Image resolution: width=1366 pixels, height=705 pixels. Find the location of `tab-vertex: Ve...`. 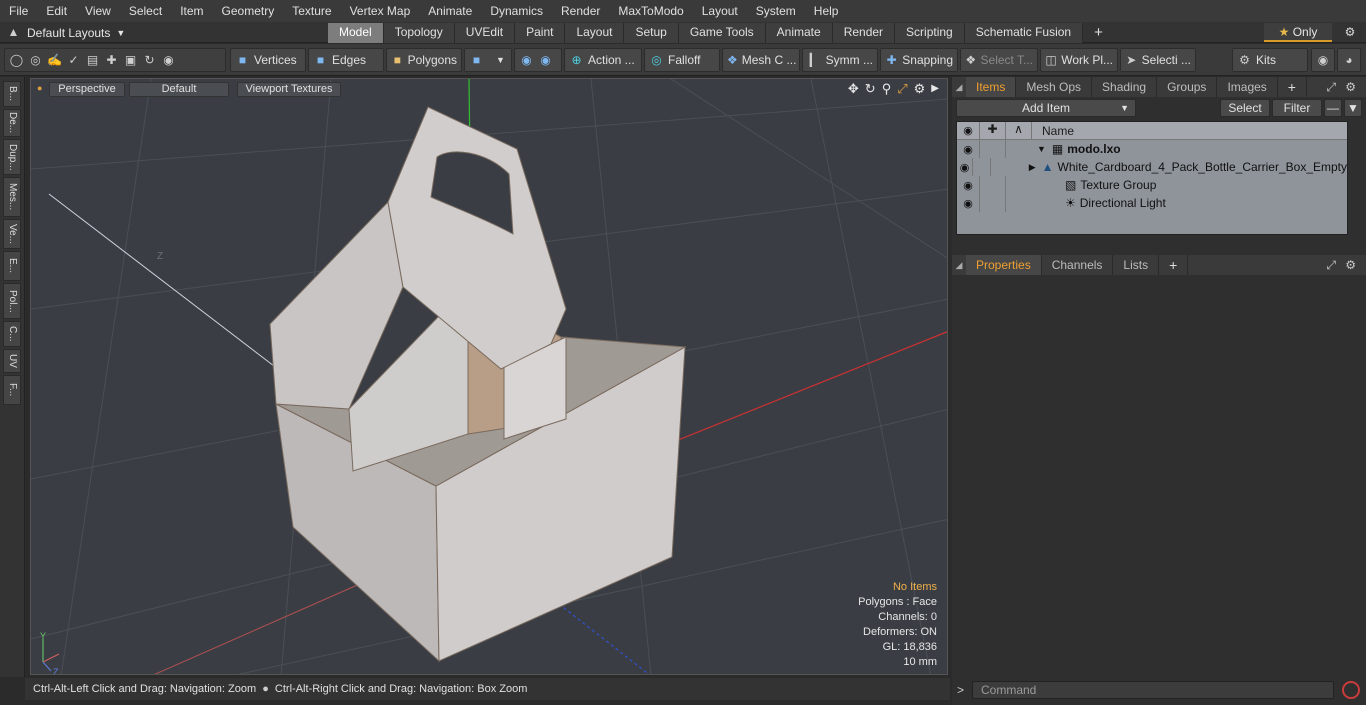

tab-vertex: Ve... is located at coordinates (12, 234).